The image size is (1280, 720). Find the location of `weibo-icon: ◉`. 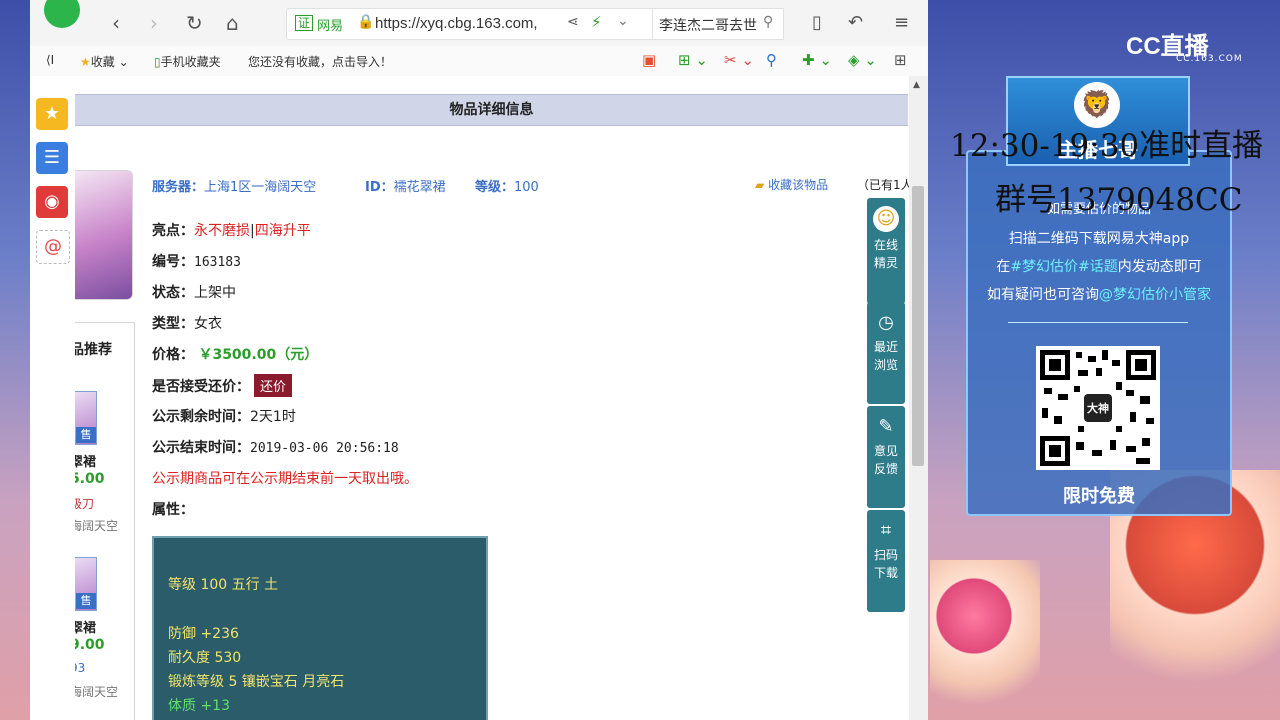

weibo-icon: ◉ is located at coordinates (52, 202).